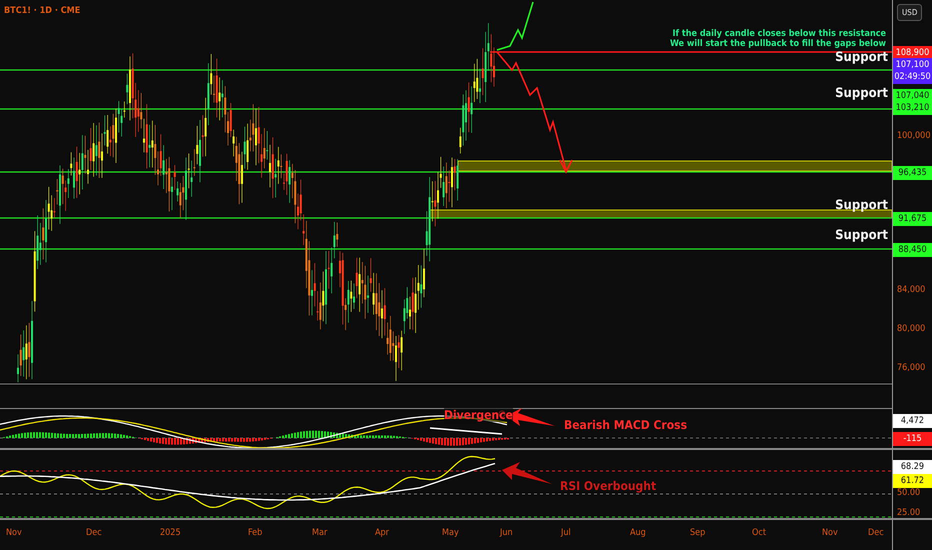  What do you see at coordinates (913, 96) in the screenshot?
I see `price-label-text: 107,040` at bounding box center [913, 96].